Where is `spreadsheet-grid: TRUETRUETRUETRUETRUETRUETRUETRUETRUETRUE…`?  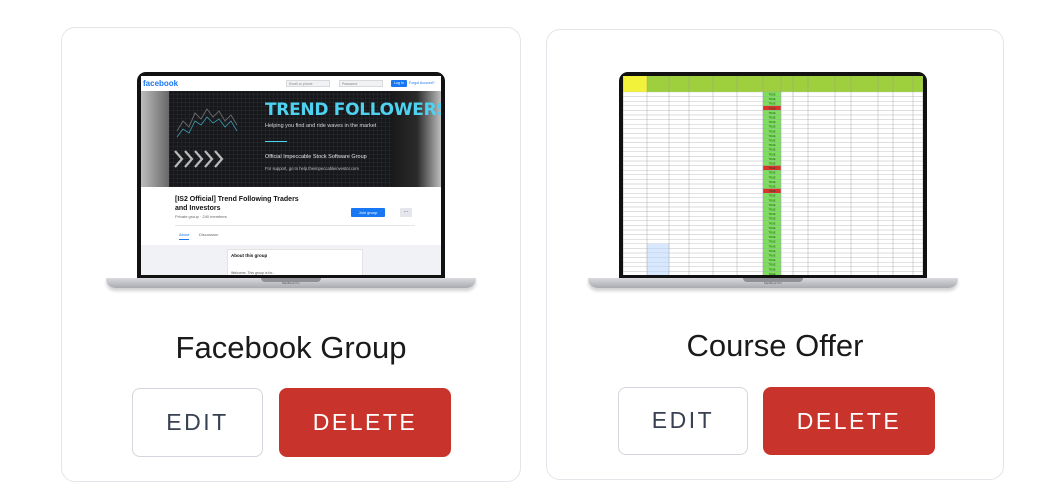 spreadsheet-grid: TRUETRUETRUETRUETRUETRUETRUETRUETRUETRUE… is located at coordinates (773, 175).